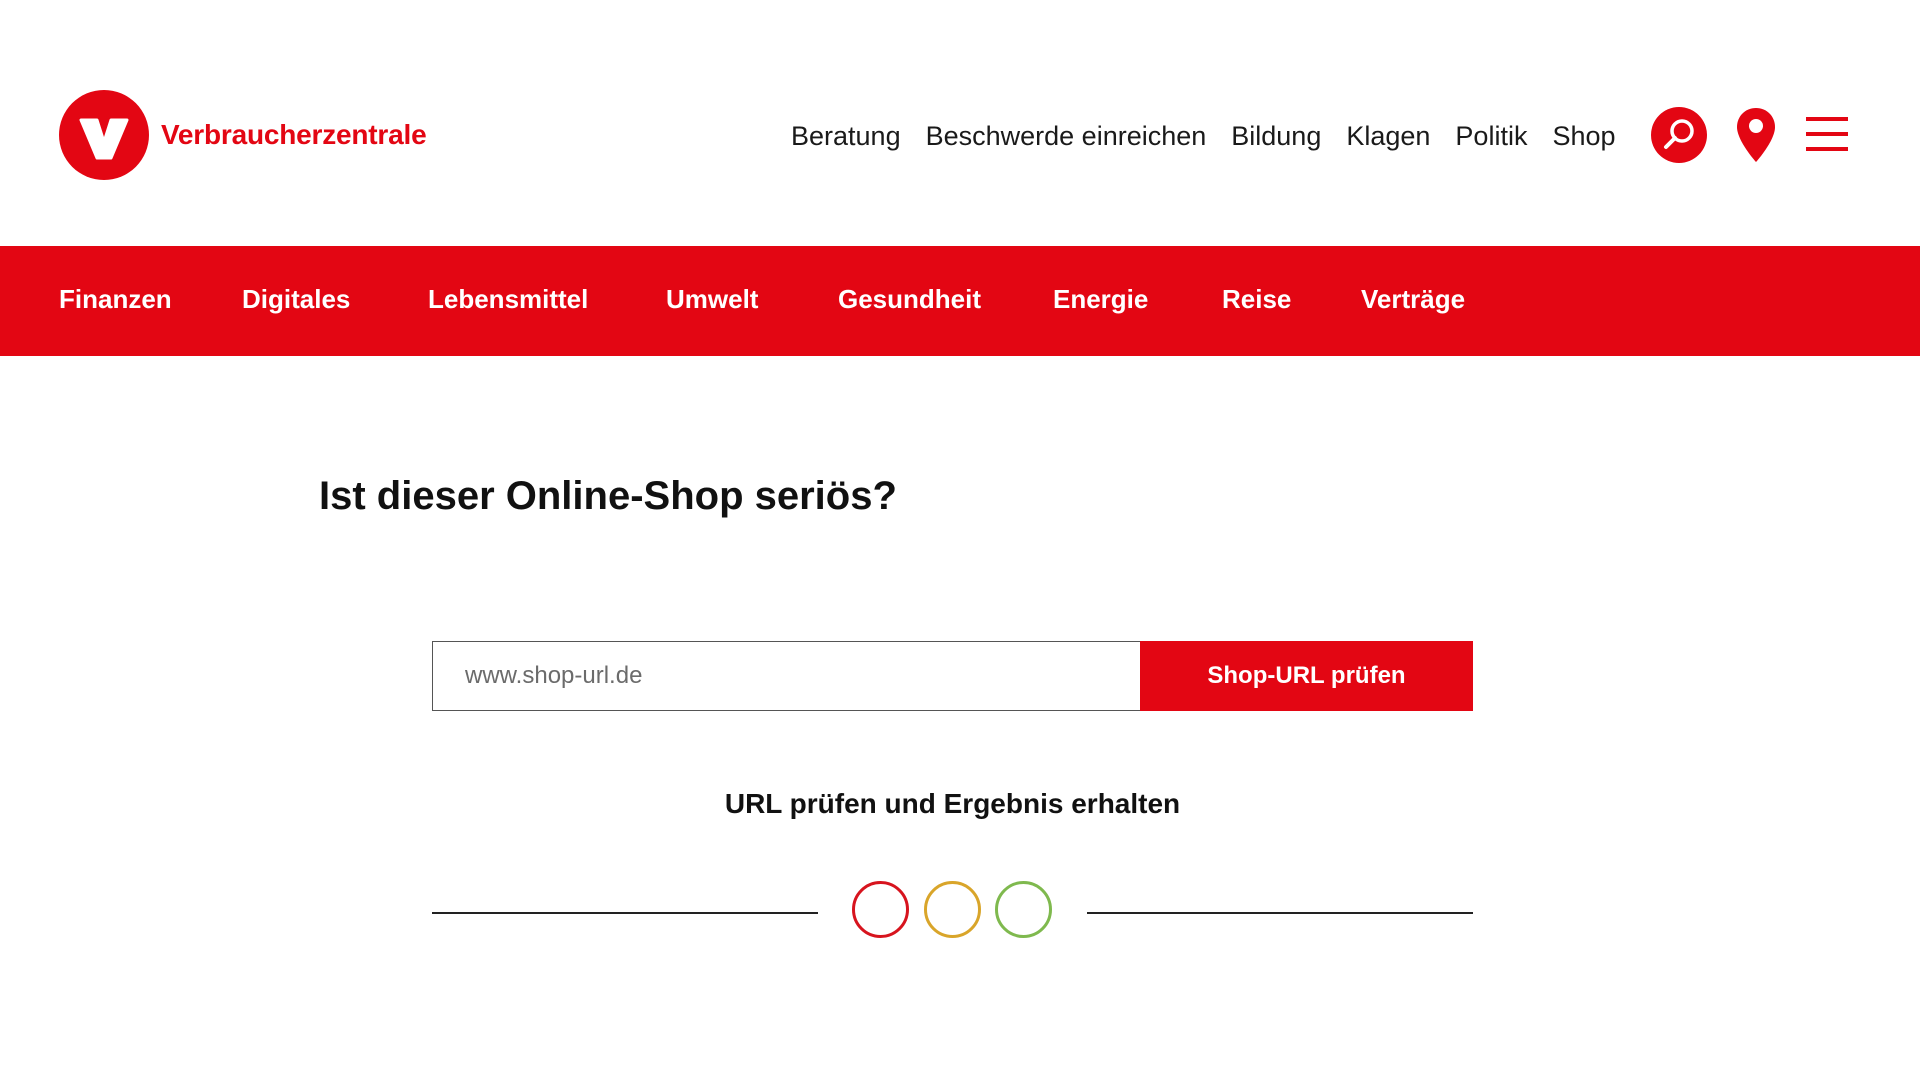 Image resolution: width=1920 pixels, height=1080 pixels. What do you see at coordinates (1413, 299) in the screenshot?
I see `category-vertraege: Verträge` at bounding box center [1413, 299].